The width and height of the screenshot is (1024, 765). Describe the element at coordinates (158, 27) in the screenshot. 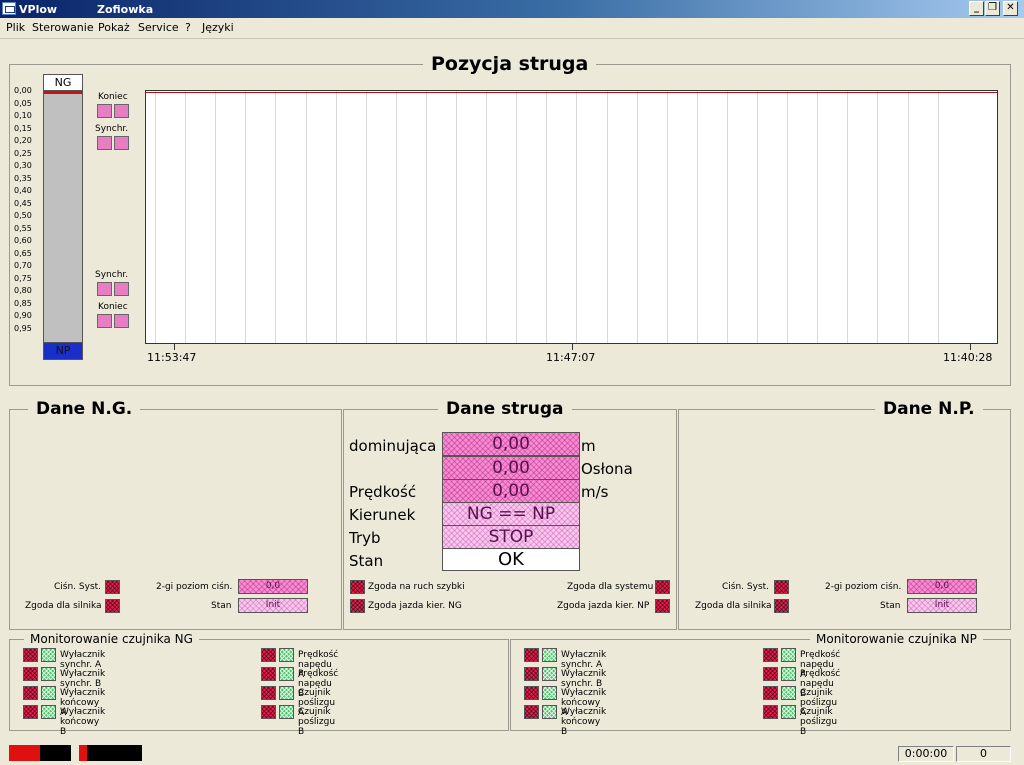

I see `menu-service: Service` at that location.